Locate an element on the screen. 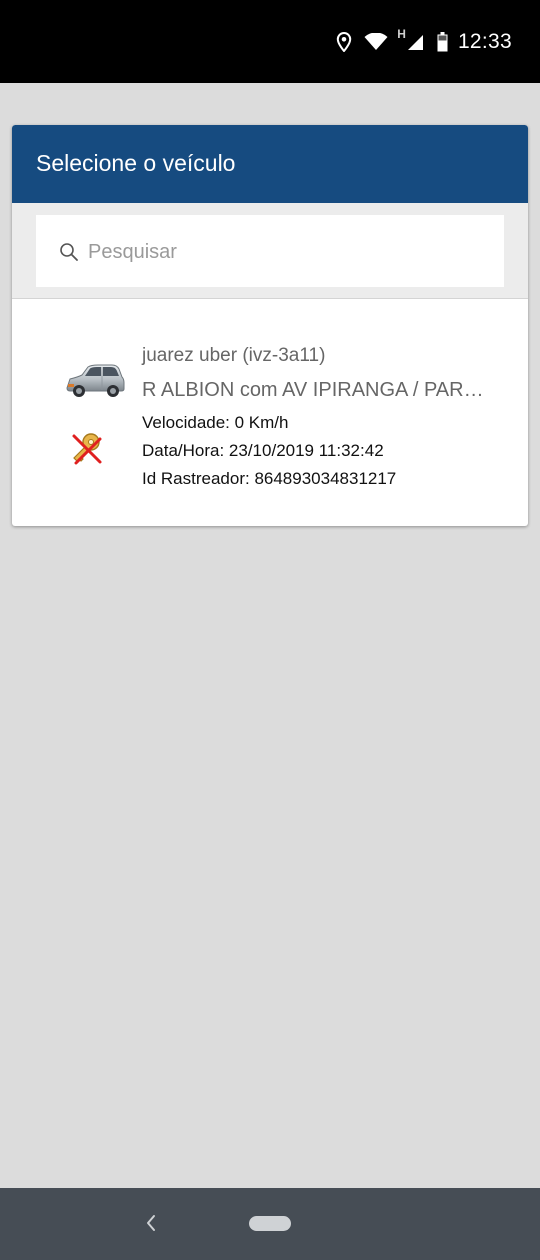 The width and height of the screenshot is (540, 1260). search-input is located at coordinates (288, 252).